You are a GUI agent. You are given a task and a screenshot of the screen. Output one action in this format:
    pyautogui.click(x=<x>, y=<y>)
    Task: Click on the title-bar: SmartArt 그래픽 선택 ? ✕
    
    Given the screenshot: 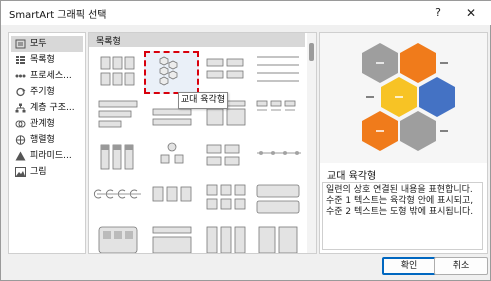 What is the action you would take?
    pyautogui.click(x=246, y=13)
    